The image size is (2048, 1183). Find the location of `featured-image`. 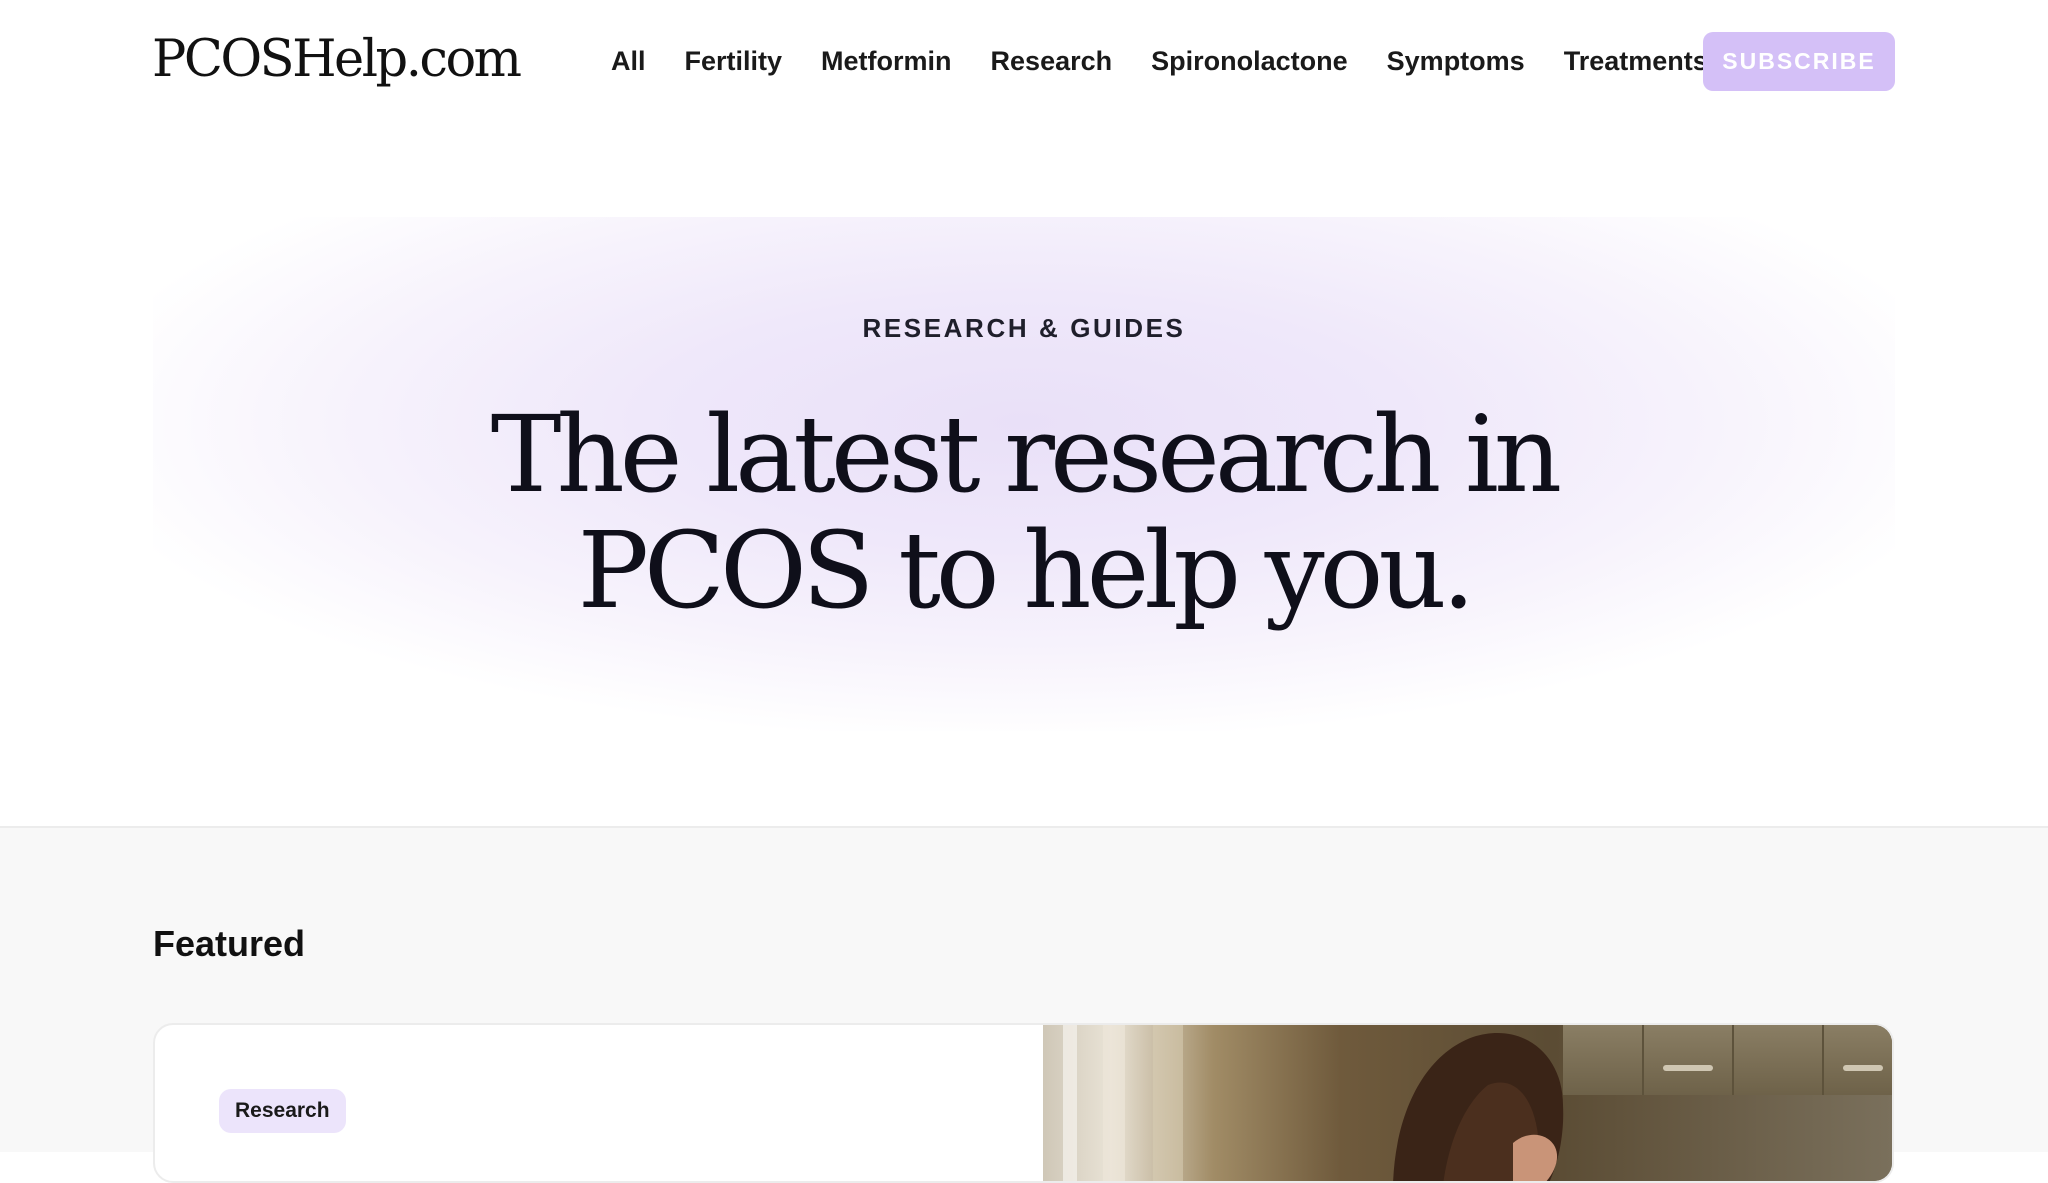

featured-image is located at coordinates (1467, 1103).